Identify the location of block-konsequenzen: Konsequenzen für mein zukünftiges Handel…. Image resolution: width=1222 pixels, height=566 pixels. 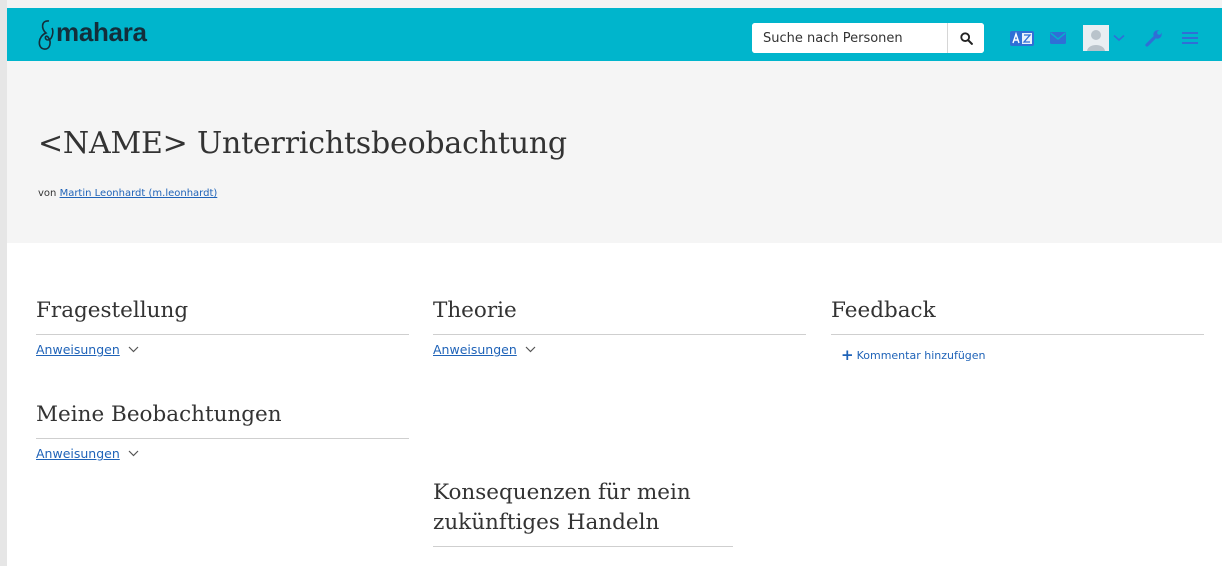
(619, 512).